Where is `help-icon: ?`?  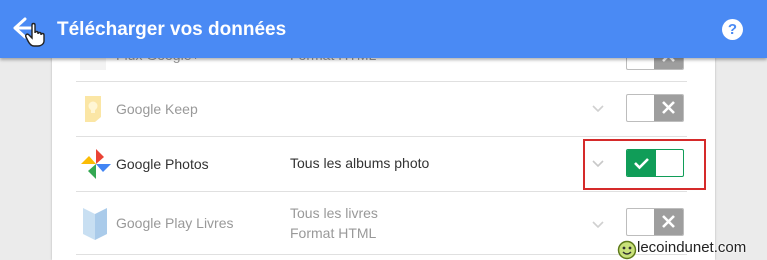 help-icon: ? is located at coordinates (732, 29).